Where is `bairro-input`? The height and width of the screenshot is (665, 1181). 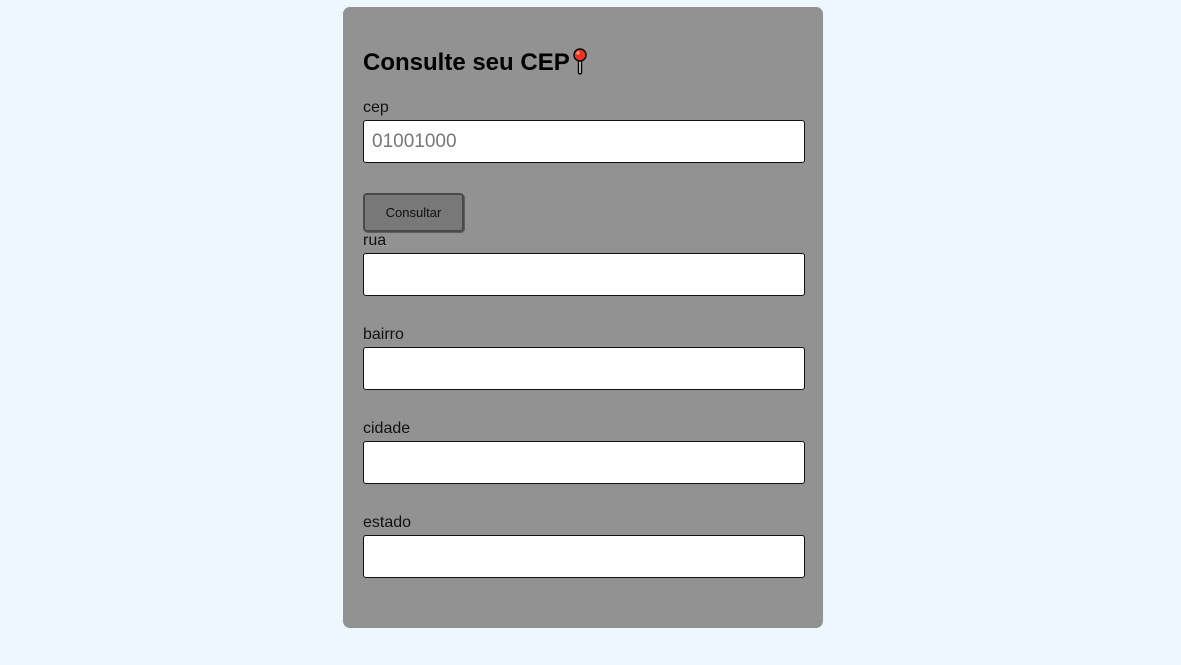 bairro-input is located at coordinates (584, 368).